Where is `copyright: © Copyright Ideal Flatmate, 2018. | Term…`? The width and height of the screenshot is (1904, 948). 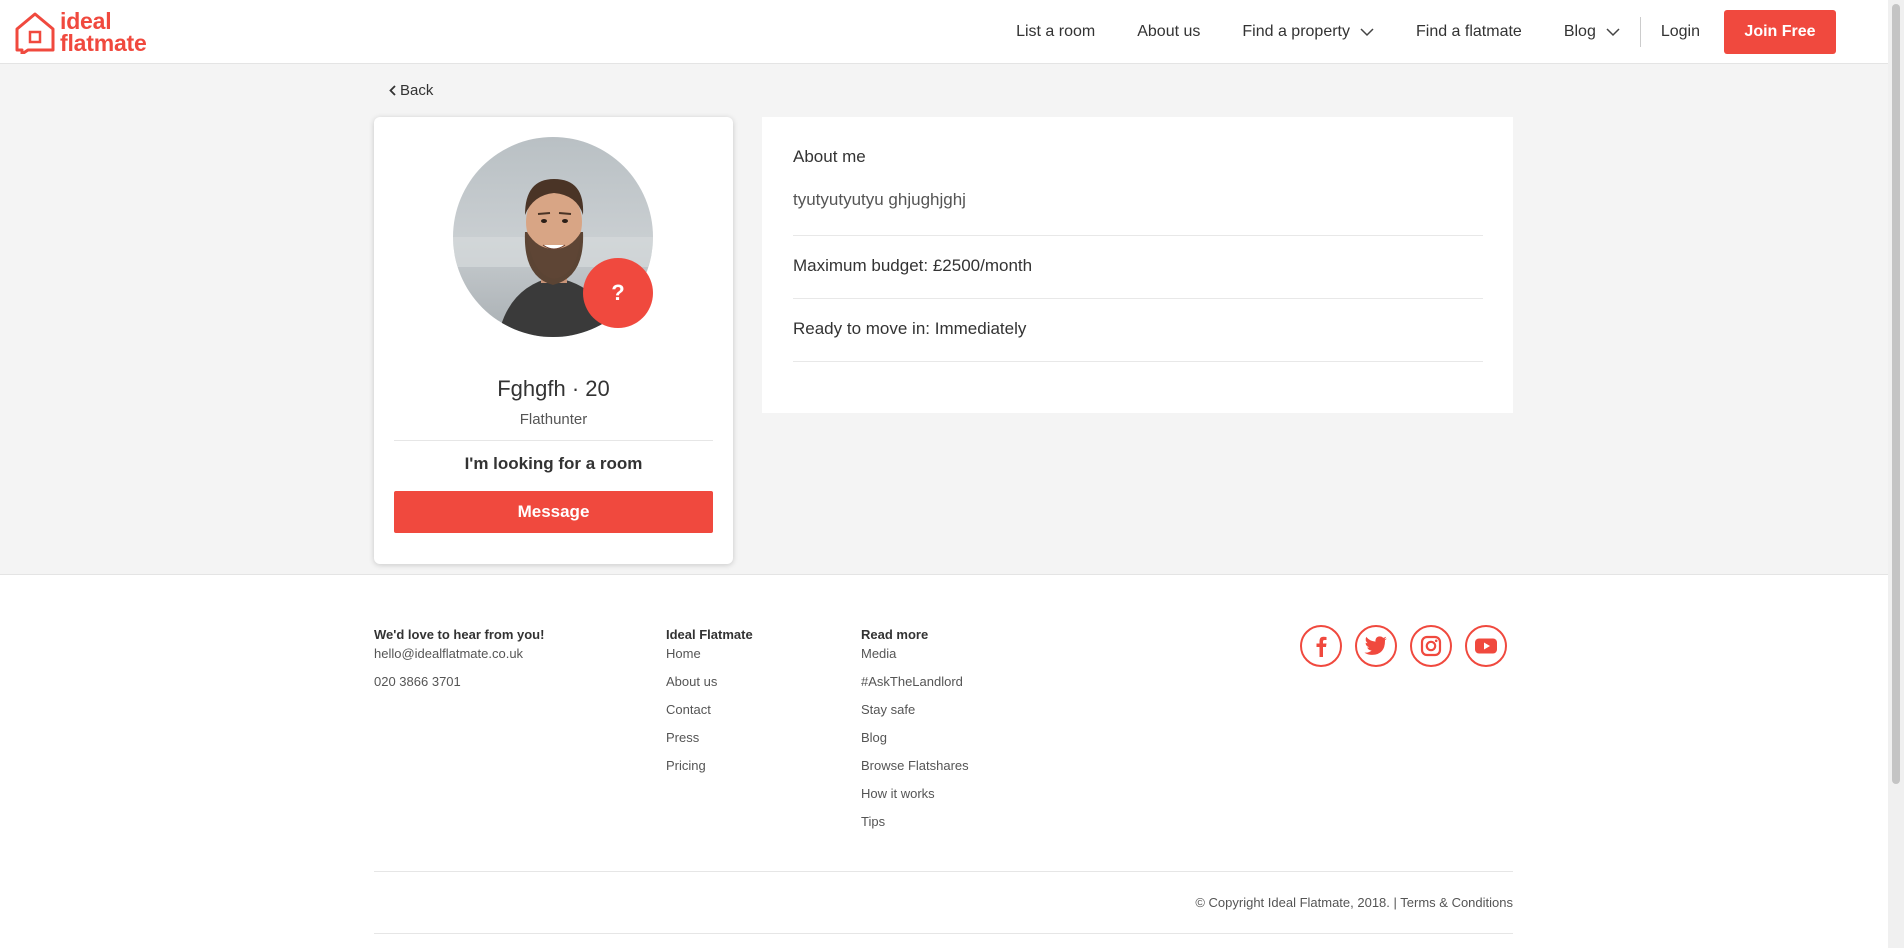
copyright: © Copyright Ideal Flatmate, 2018. | Term… is located at coordinates (1354, 902).